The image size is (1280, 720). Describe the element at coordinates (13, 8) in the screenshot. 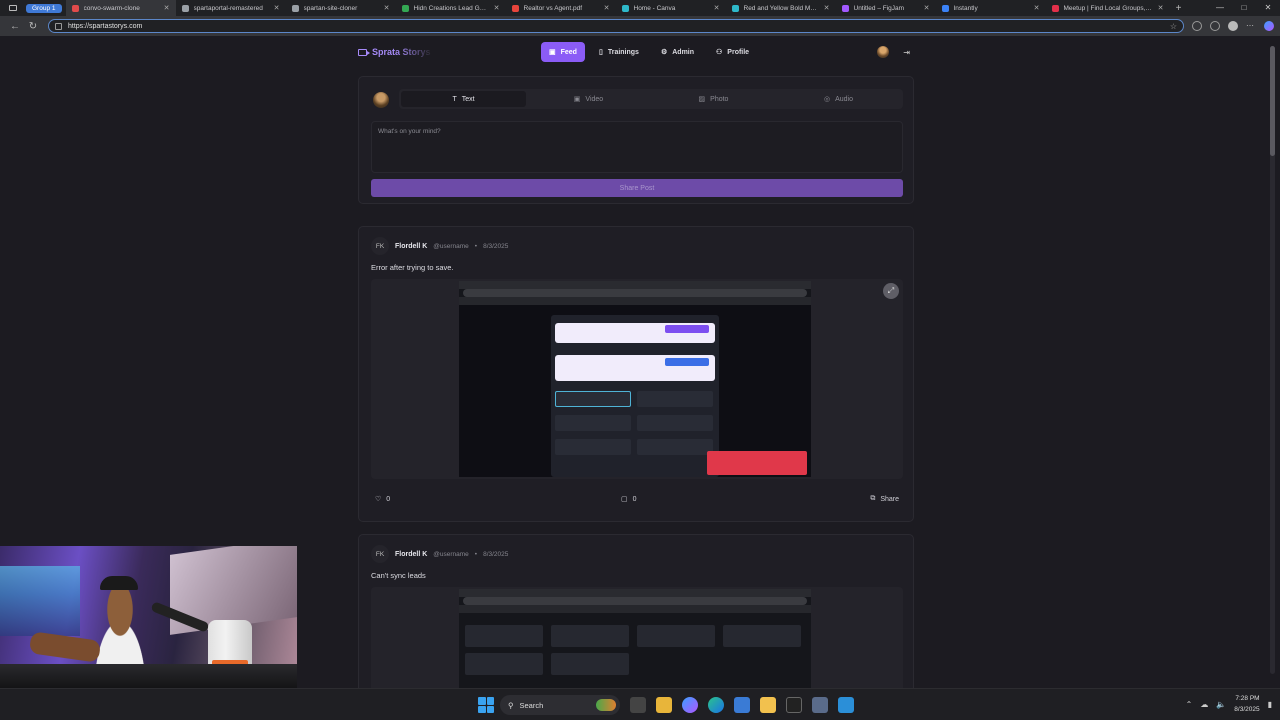

I see `tab-search-menu-icon` at that location.